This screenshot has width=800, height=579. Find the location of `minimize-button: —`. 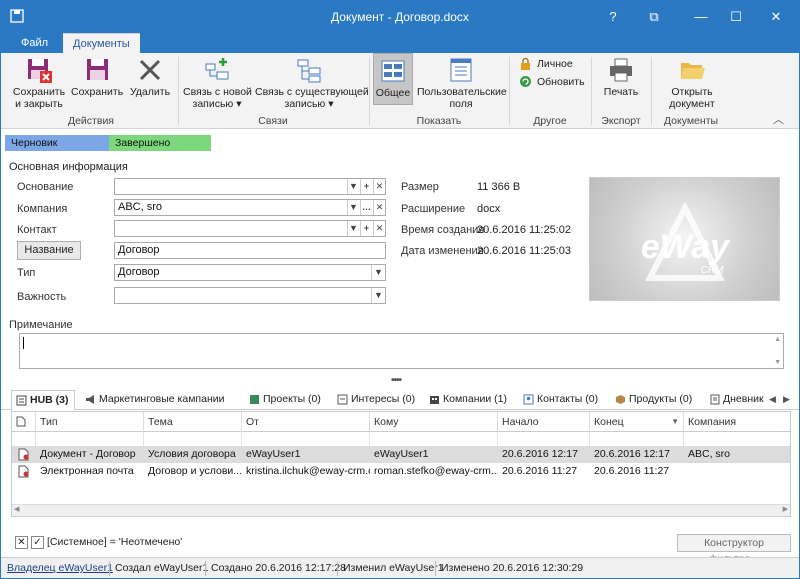

minimize-button: — is located at coordinates (701, 17).